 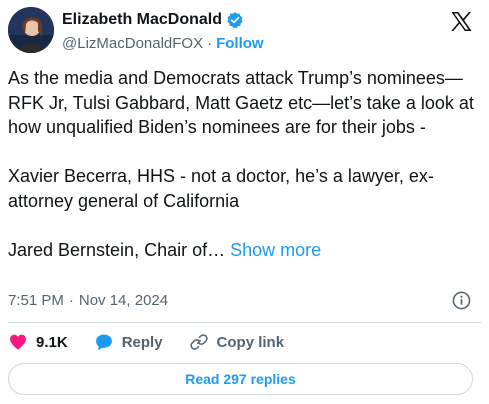 I want to click on info-icon, so click(x=461, y=300).